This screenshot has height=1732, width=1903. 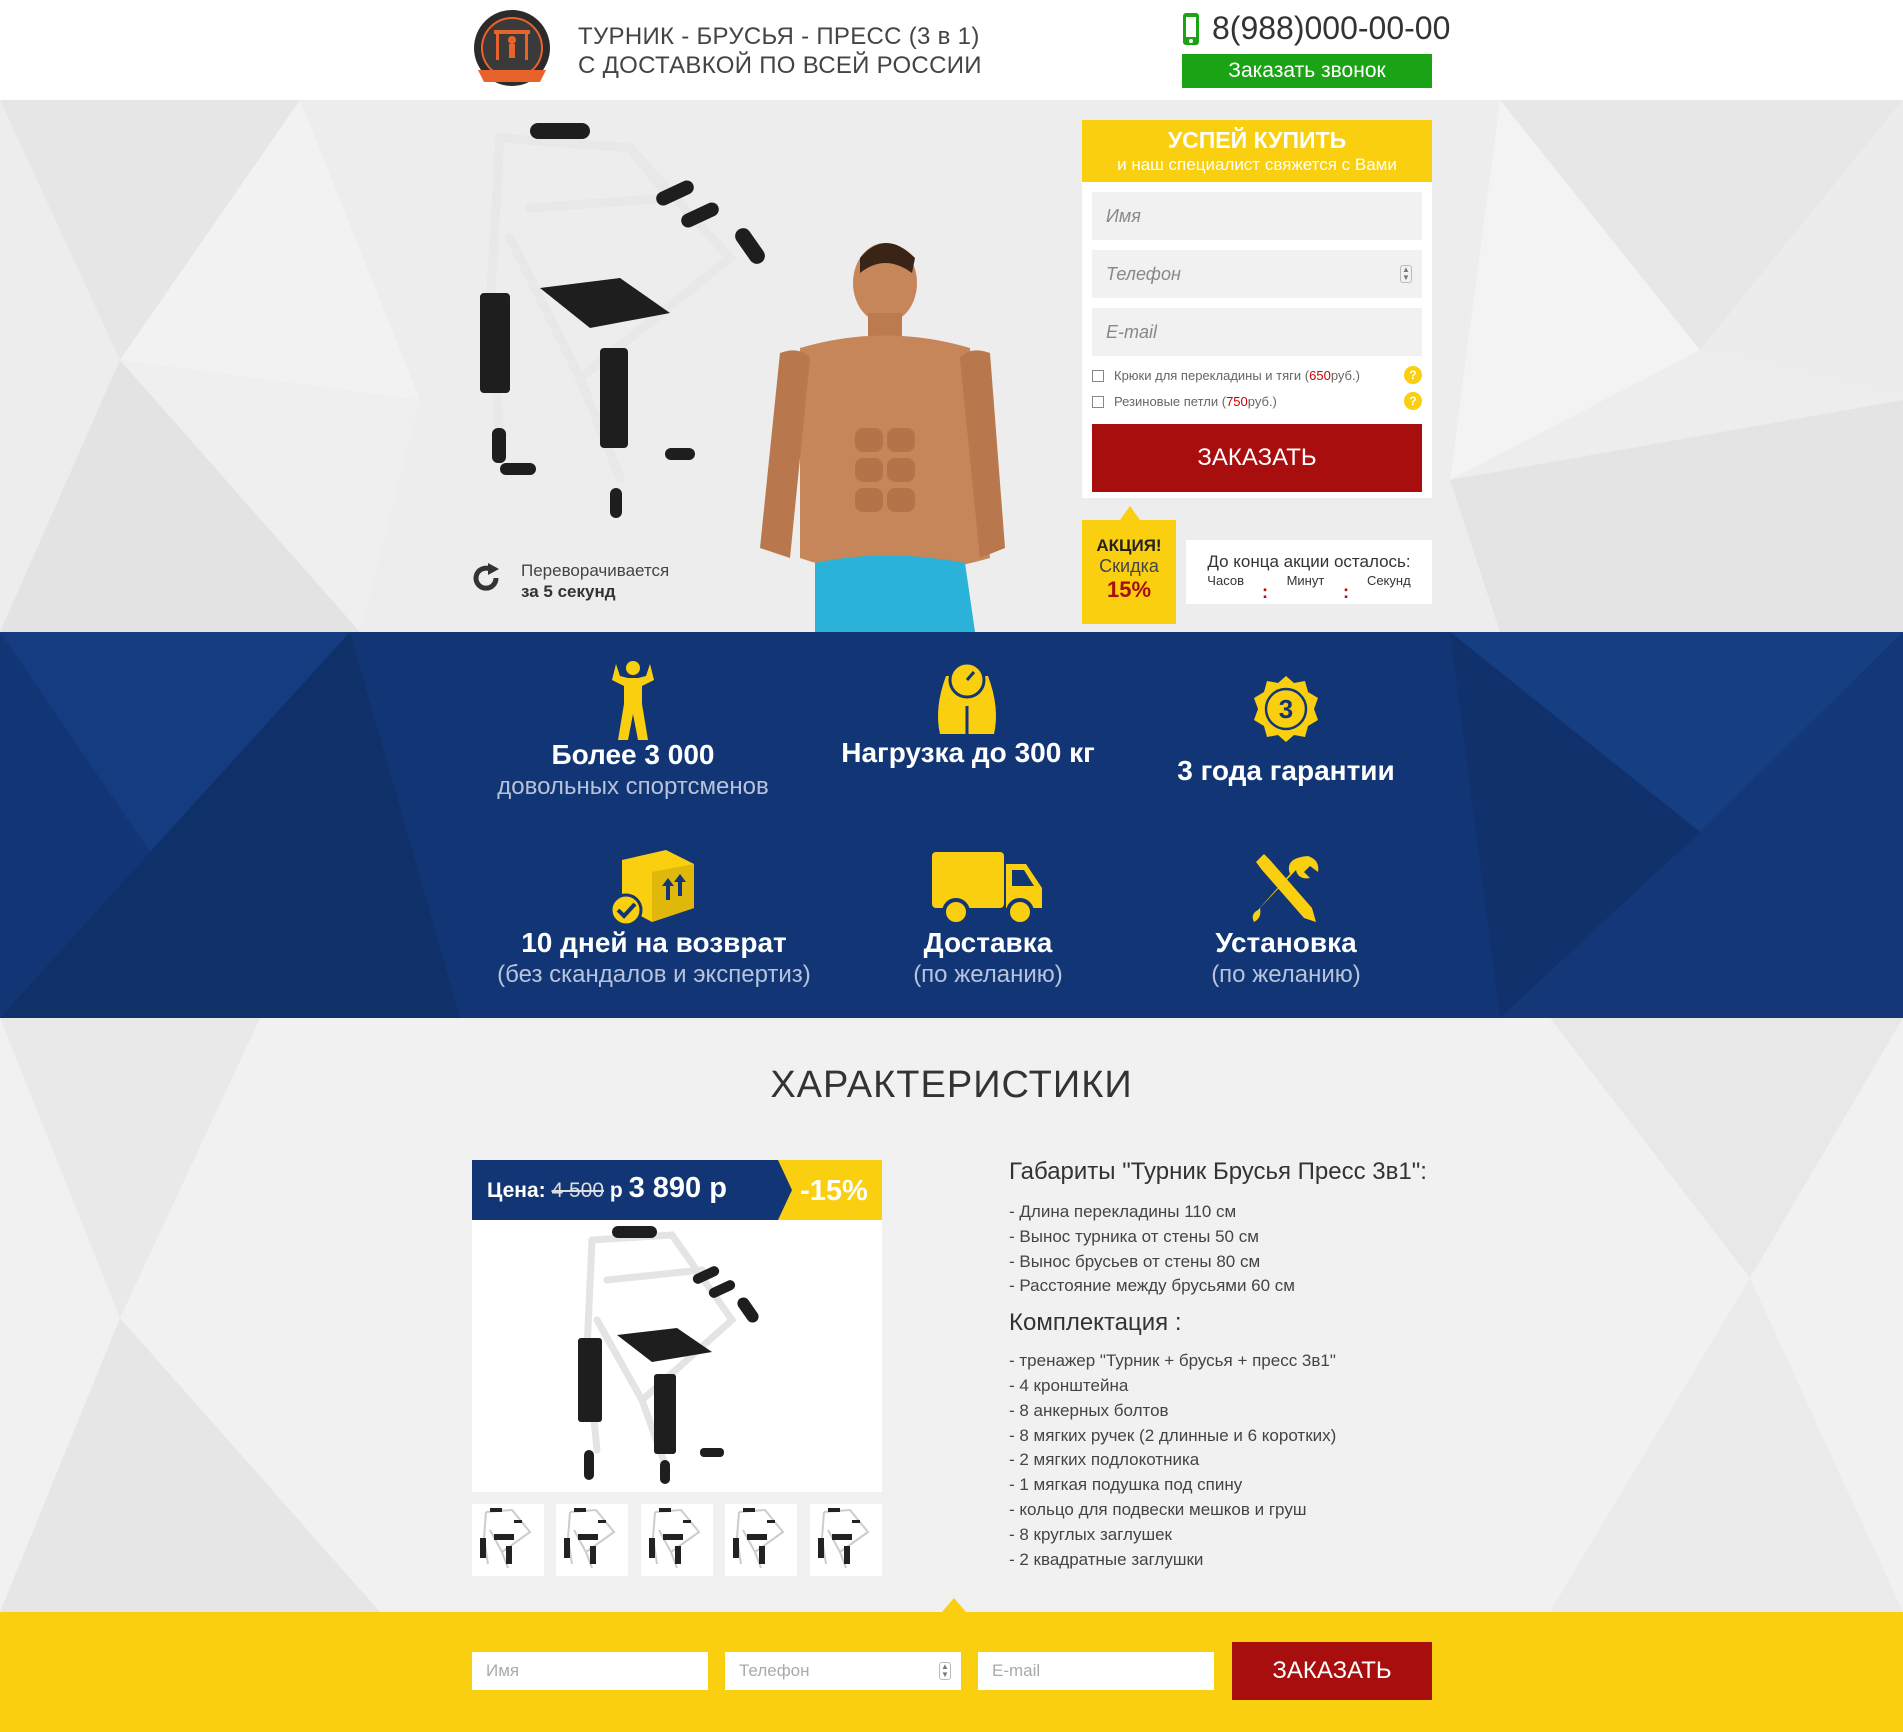 What do you see at coordinates (1345, 375) in the screenshot?
I see `option-hooks-suffix: руб.)` at bounding box center [1345, 375].